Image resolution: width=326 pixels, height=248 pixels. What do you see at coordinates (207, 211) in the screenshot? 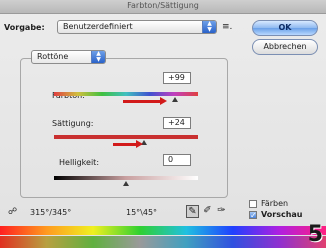
I see `eyedropper-plus-icon: ✐` at bounding box center [207, 211].